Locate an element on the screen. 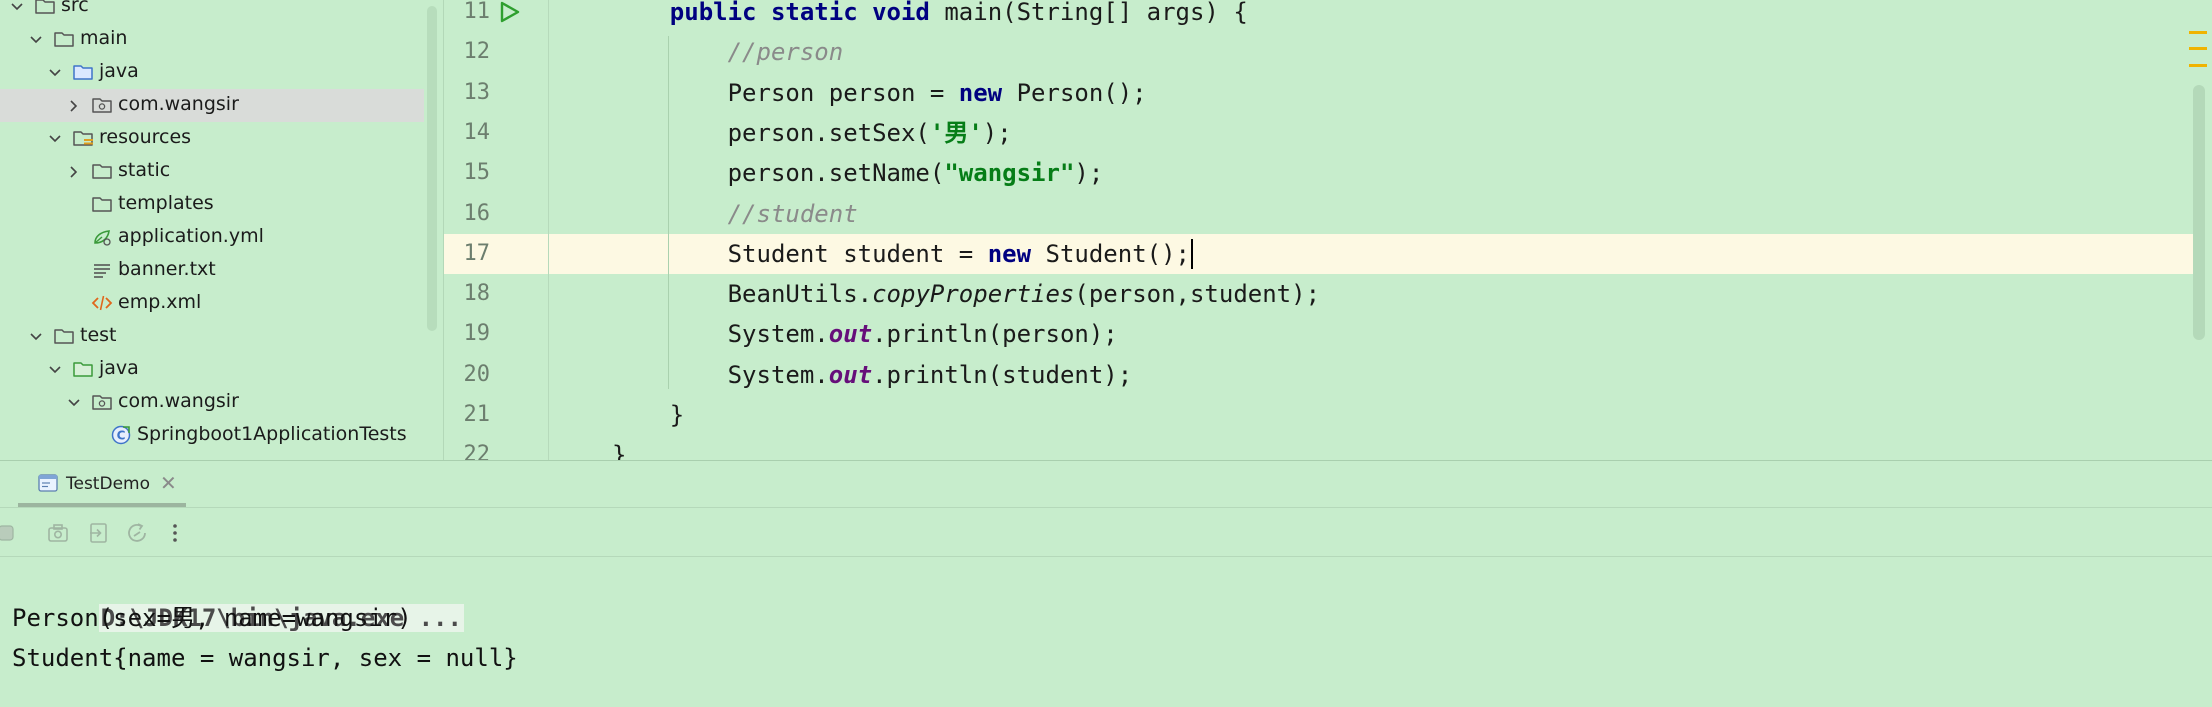 Image resolution: width=2212 pixels, height=707 pixels. tab-testdemo-label: TestDemo is located at coordinates (108, 484).